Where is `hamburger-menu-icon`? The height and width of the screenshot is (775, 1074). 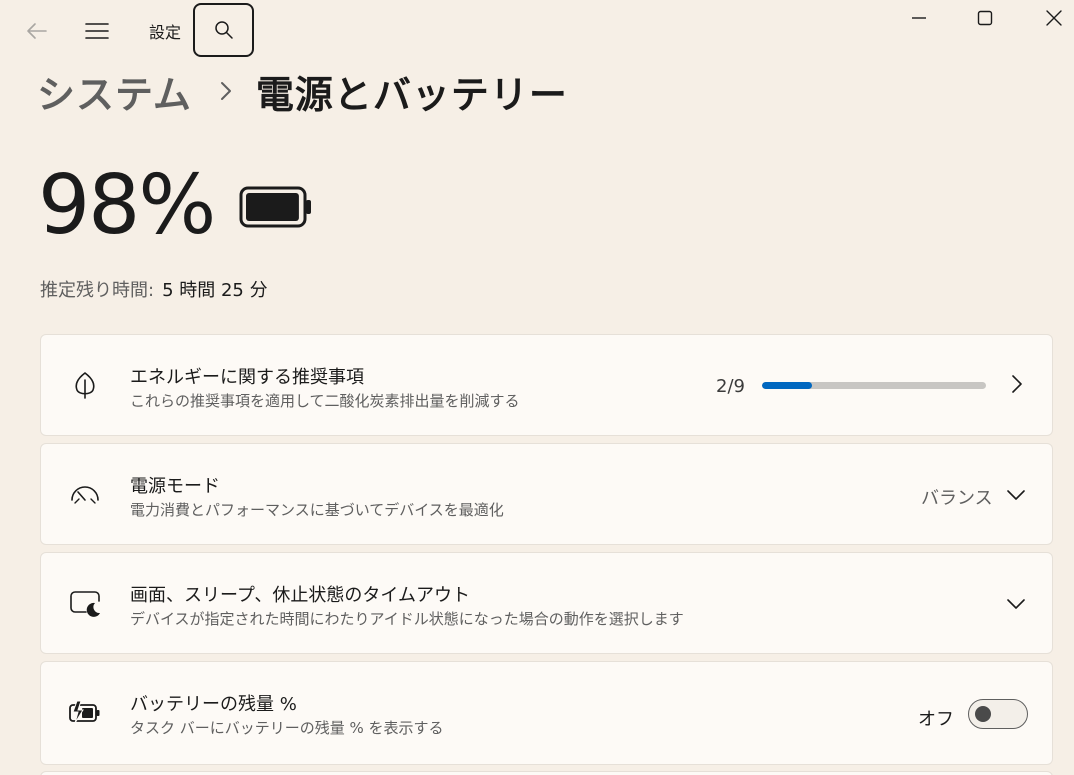 hamburger-menu-icon is located at coordinates (97, 31).